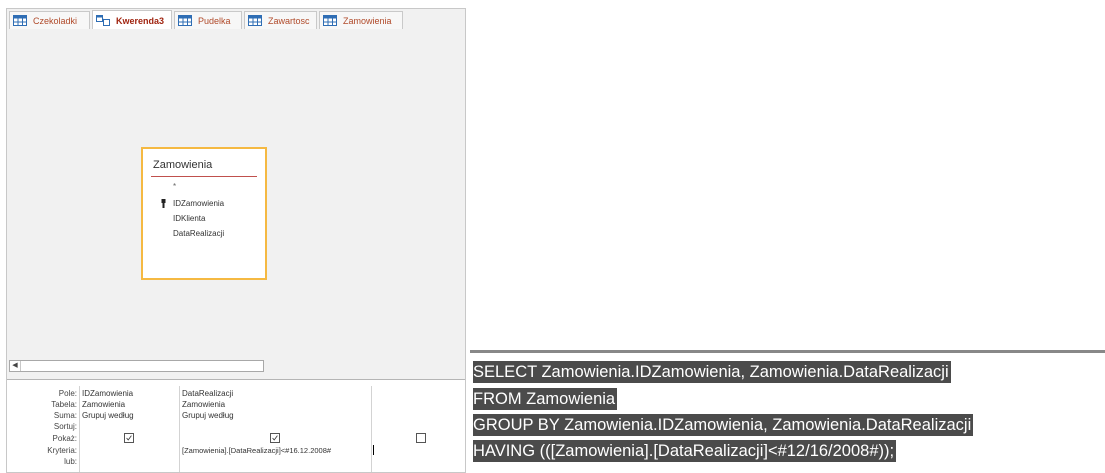 The width and height of the screenshot is (1105, 473). I want to click on tab-label: Pudelka, so click(214, 20).